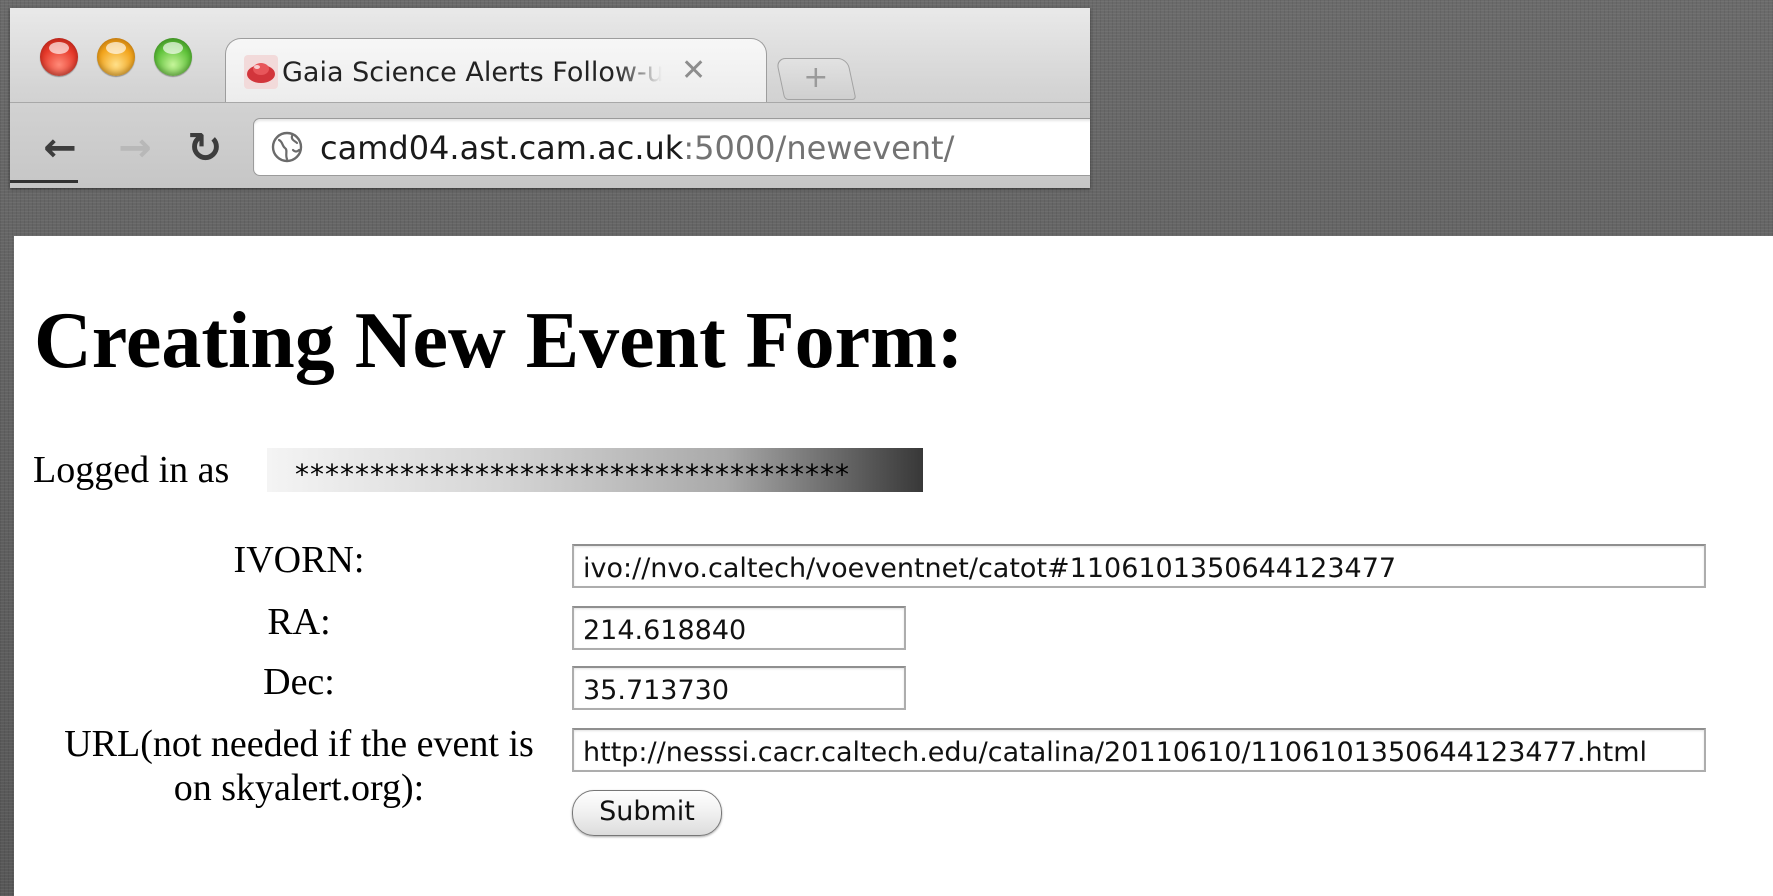 The width and height of the screenshot is (1773, 896). I want to click on back-button: ←, so click(60, 148).